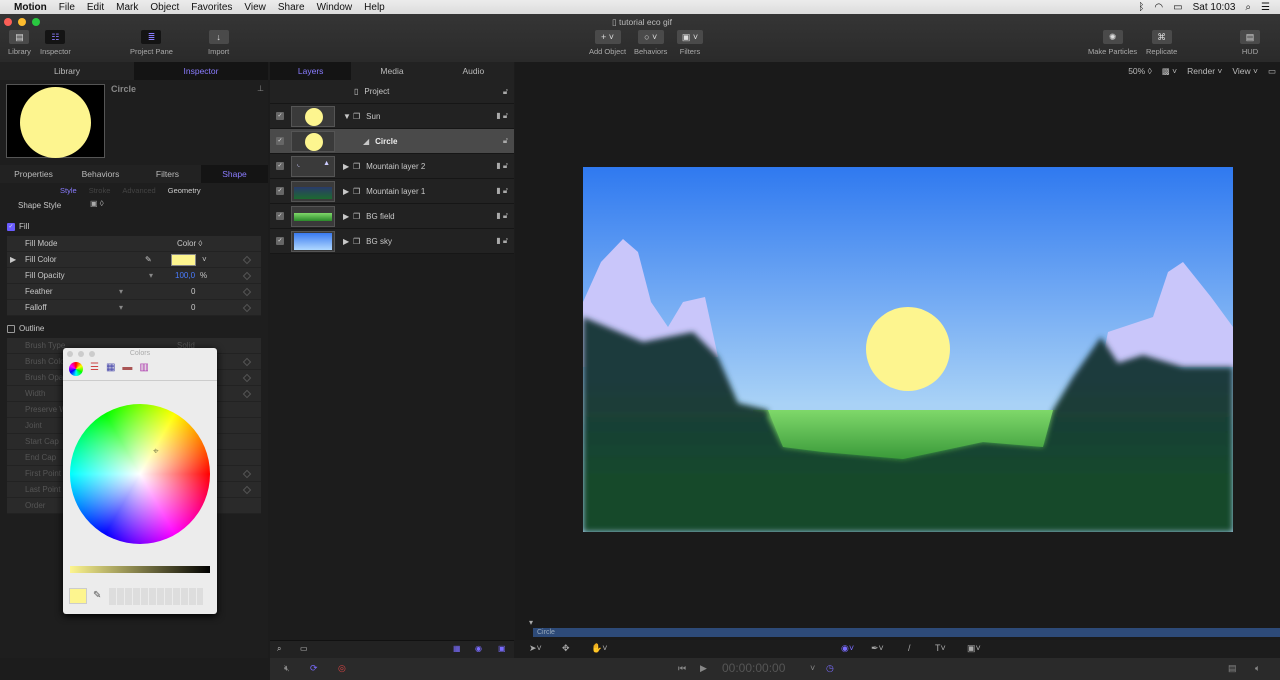  I want to click on play-button: ▶, so click(703, 668).